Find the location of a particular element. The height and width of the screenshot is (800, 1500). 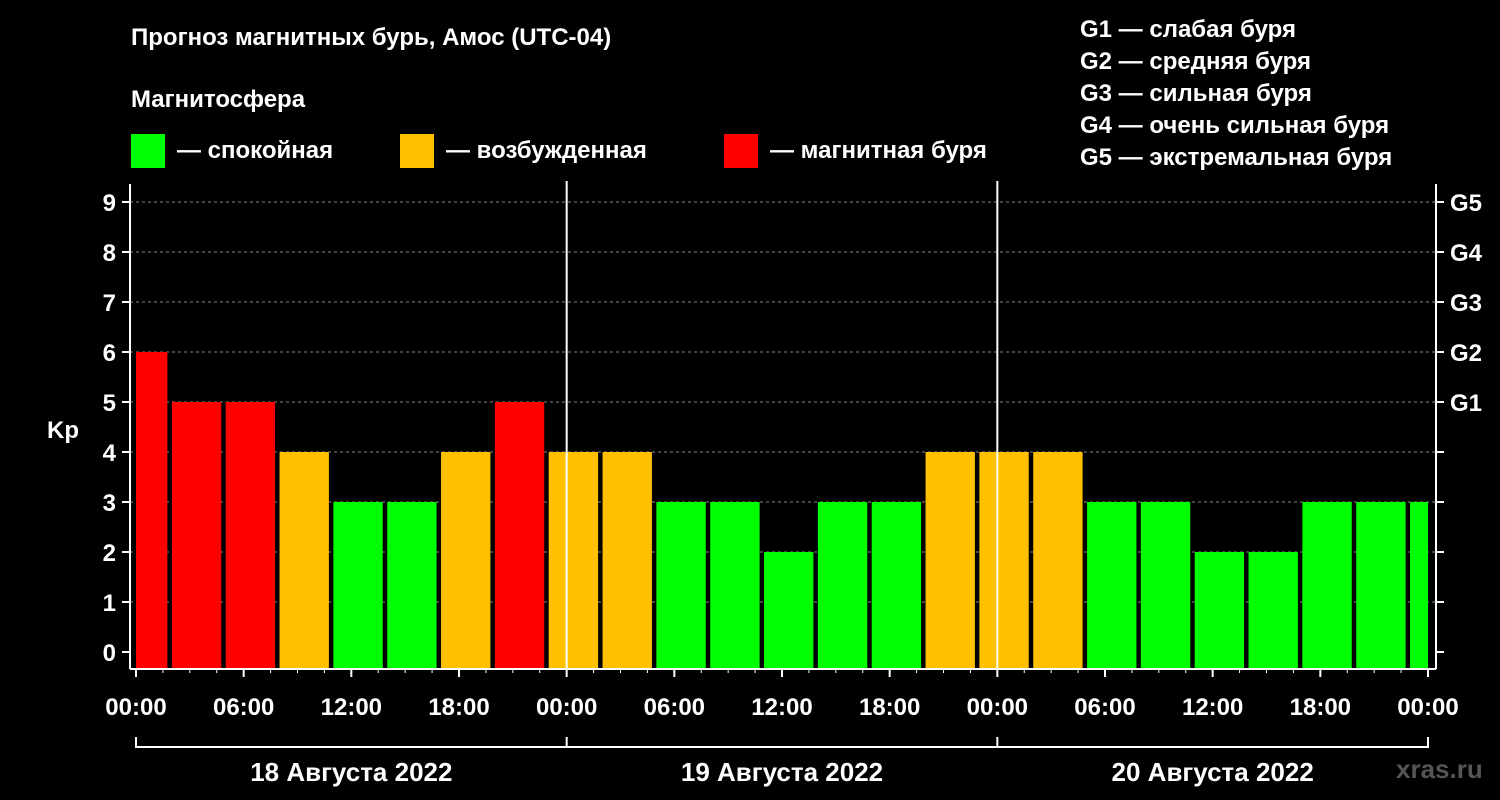

y-tick-label: 3 is located at coordinates (109, 503).